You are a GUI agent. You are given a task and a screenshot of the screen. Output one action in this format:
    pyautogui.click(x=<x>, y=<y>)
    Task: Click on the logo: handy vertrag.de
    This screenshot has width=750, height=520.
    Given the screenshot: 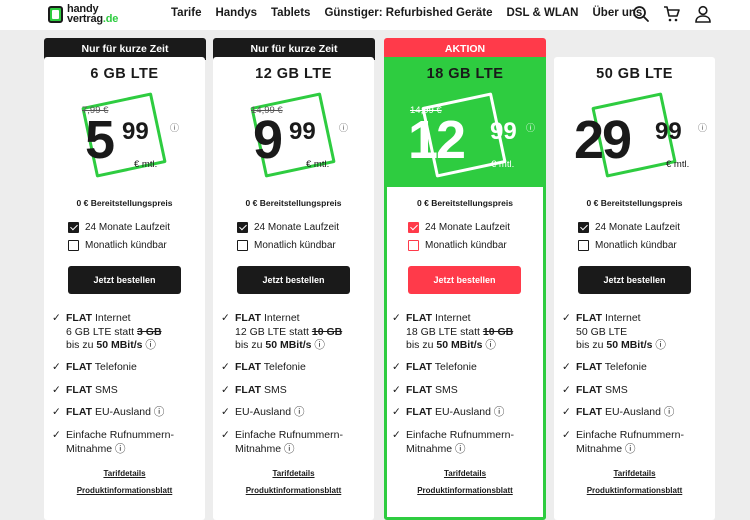 What is the action you would take?
    pyautogui.click(x=83, y=14)
    